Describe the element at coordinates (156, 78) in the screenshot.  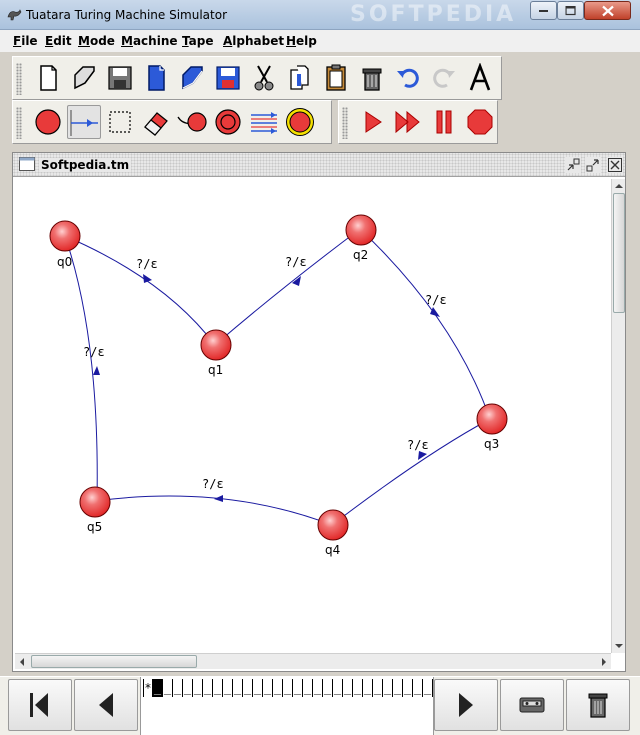
I see `new-tape-button` at that location.